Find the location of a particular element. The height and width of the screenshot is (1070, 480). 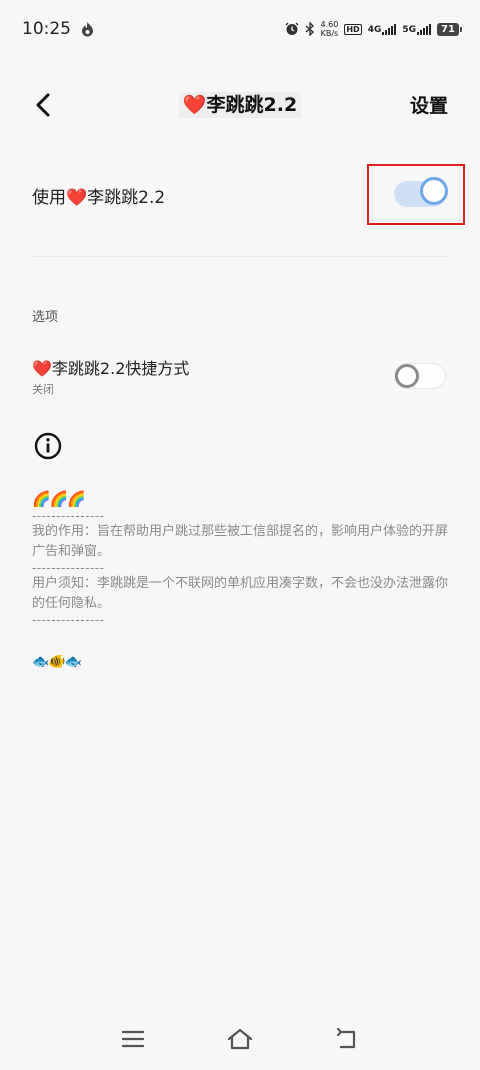

sim1-label: 4G is located at coordinates (374, 29).